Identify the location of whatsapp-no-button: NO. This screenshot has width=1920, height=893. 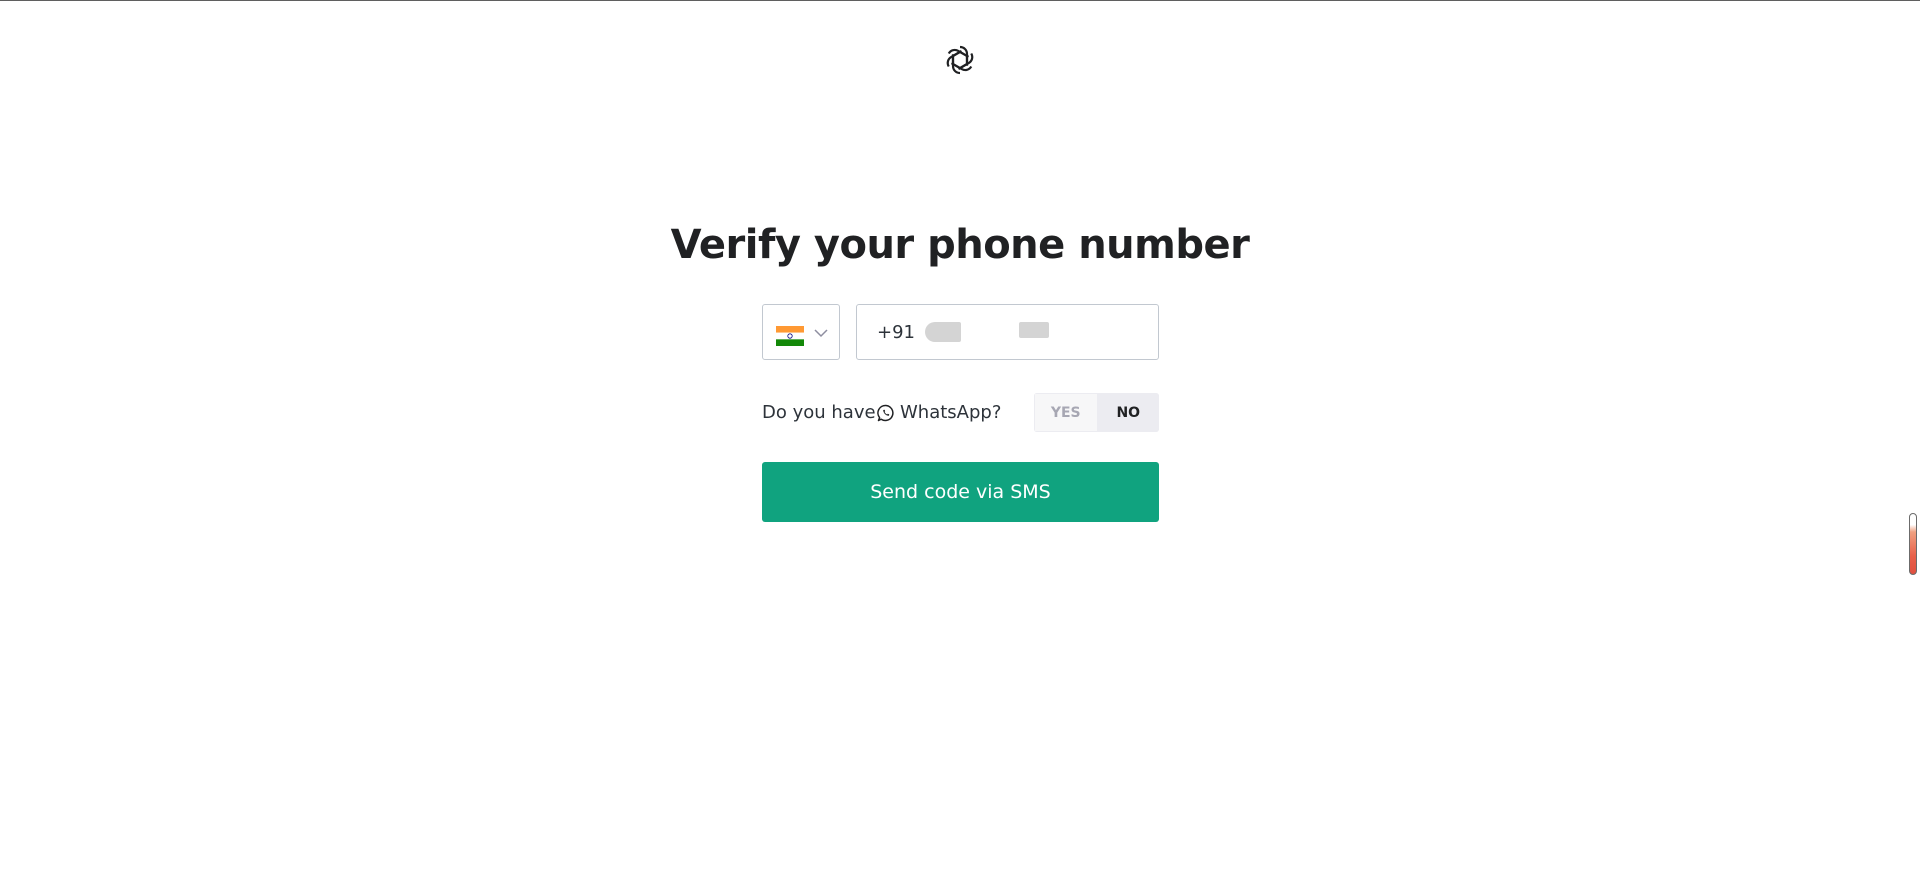
(1128, 412).